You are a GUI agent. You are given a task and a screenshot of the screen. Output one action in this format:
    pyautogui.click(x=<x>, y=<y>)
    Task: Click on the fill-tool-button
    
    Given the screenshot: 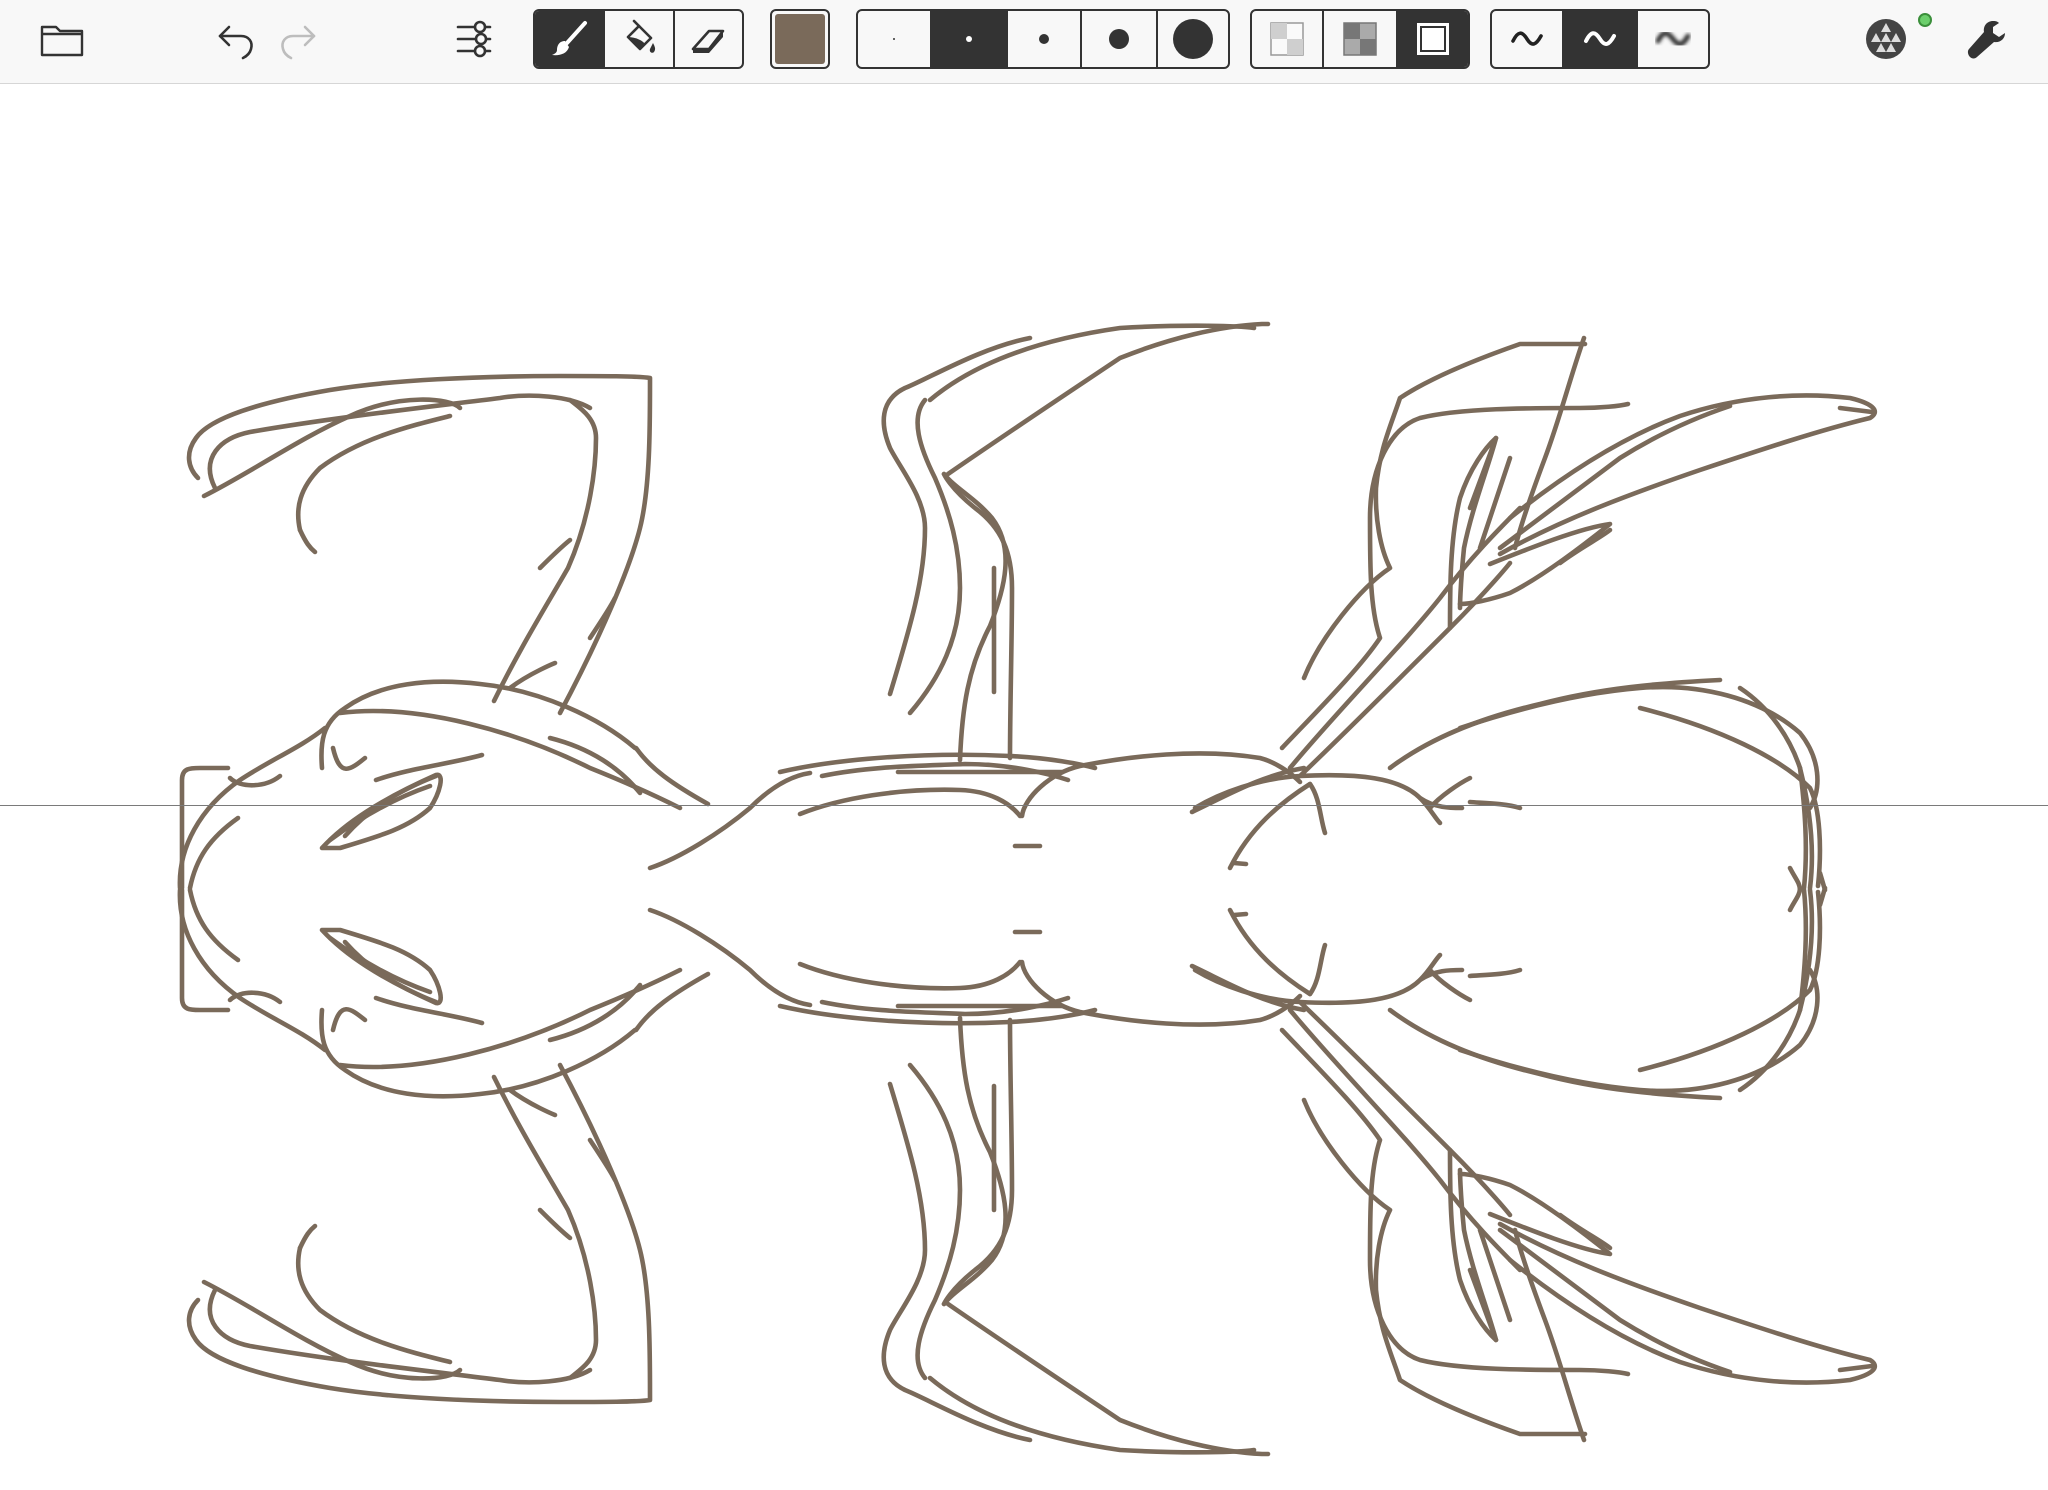 What is the action you would take?
    pyautogui.click(x=640, y=39)
    